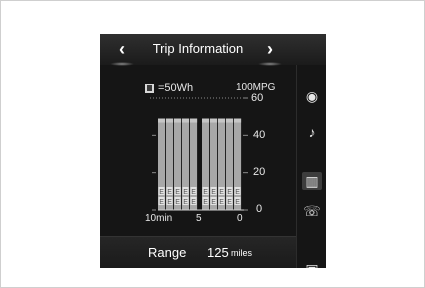 The width and height of the screenshot is (425, 288). What do you see at coordinates (312, 132) in the screenshot?
I see `music-note-icon: ♪` at bounding box center [312, 132].